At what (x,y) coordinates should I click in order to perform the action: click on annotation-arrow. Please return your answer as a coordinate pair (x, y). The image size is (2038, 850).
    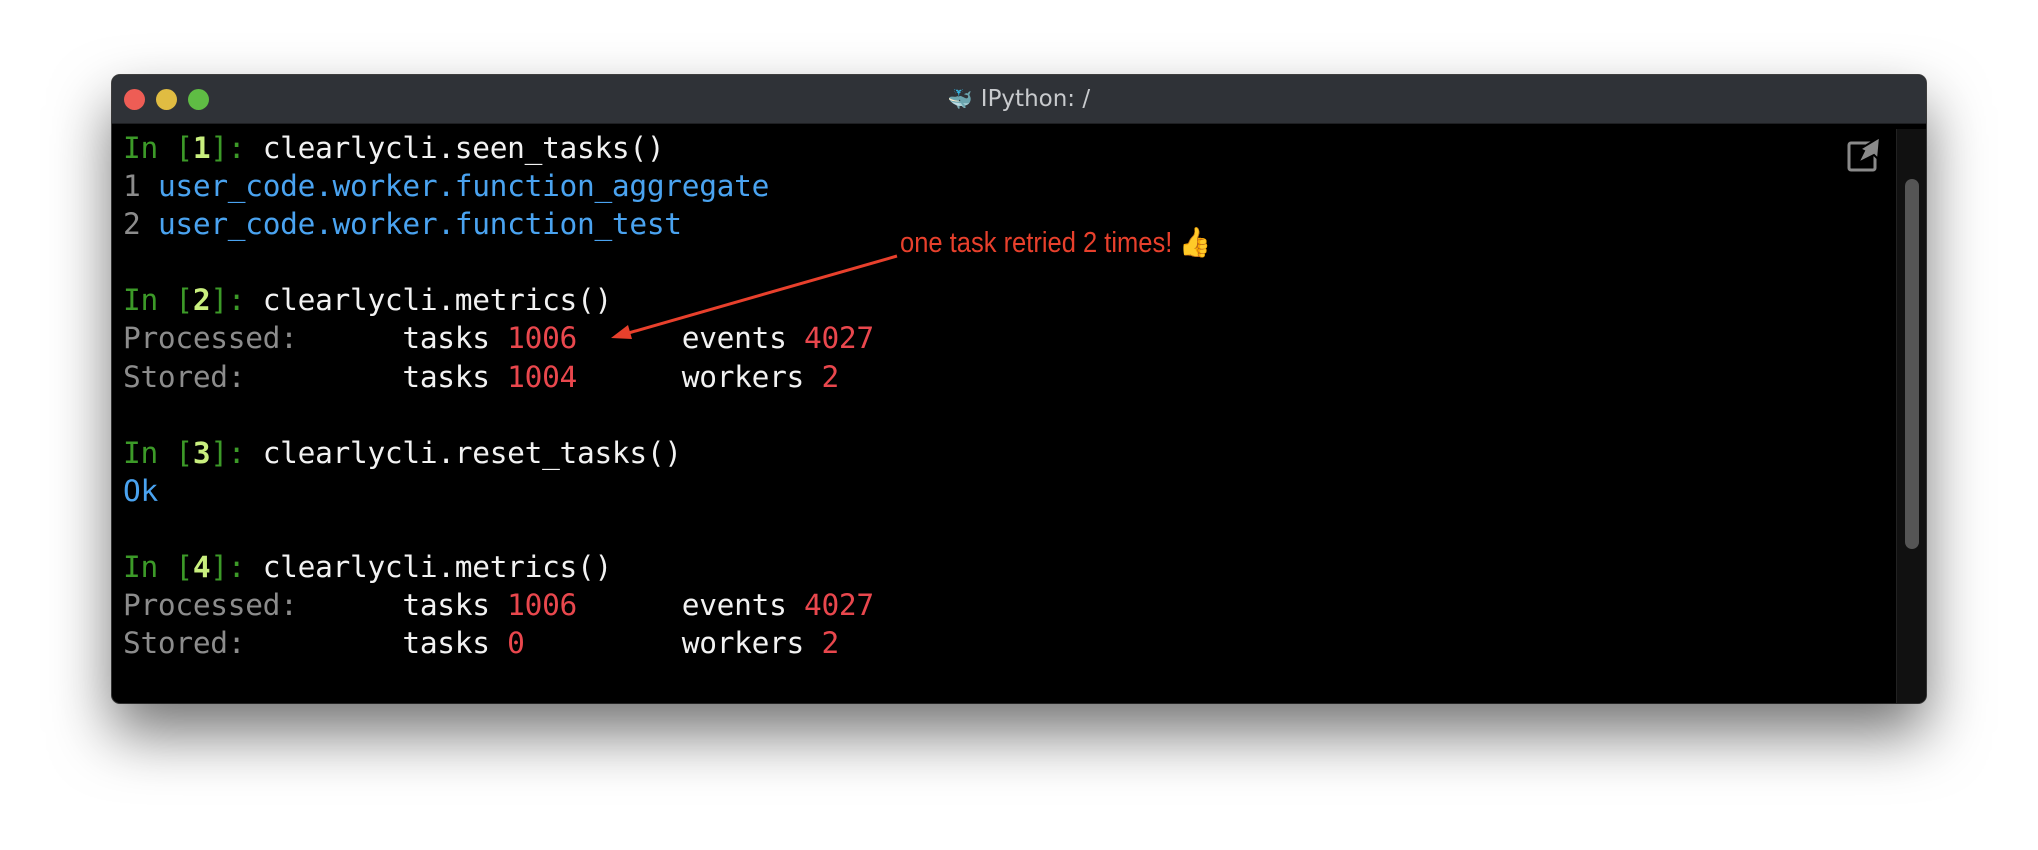
    Looking at the image, I should click on (754, 296).